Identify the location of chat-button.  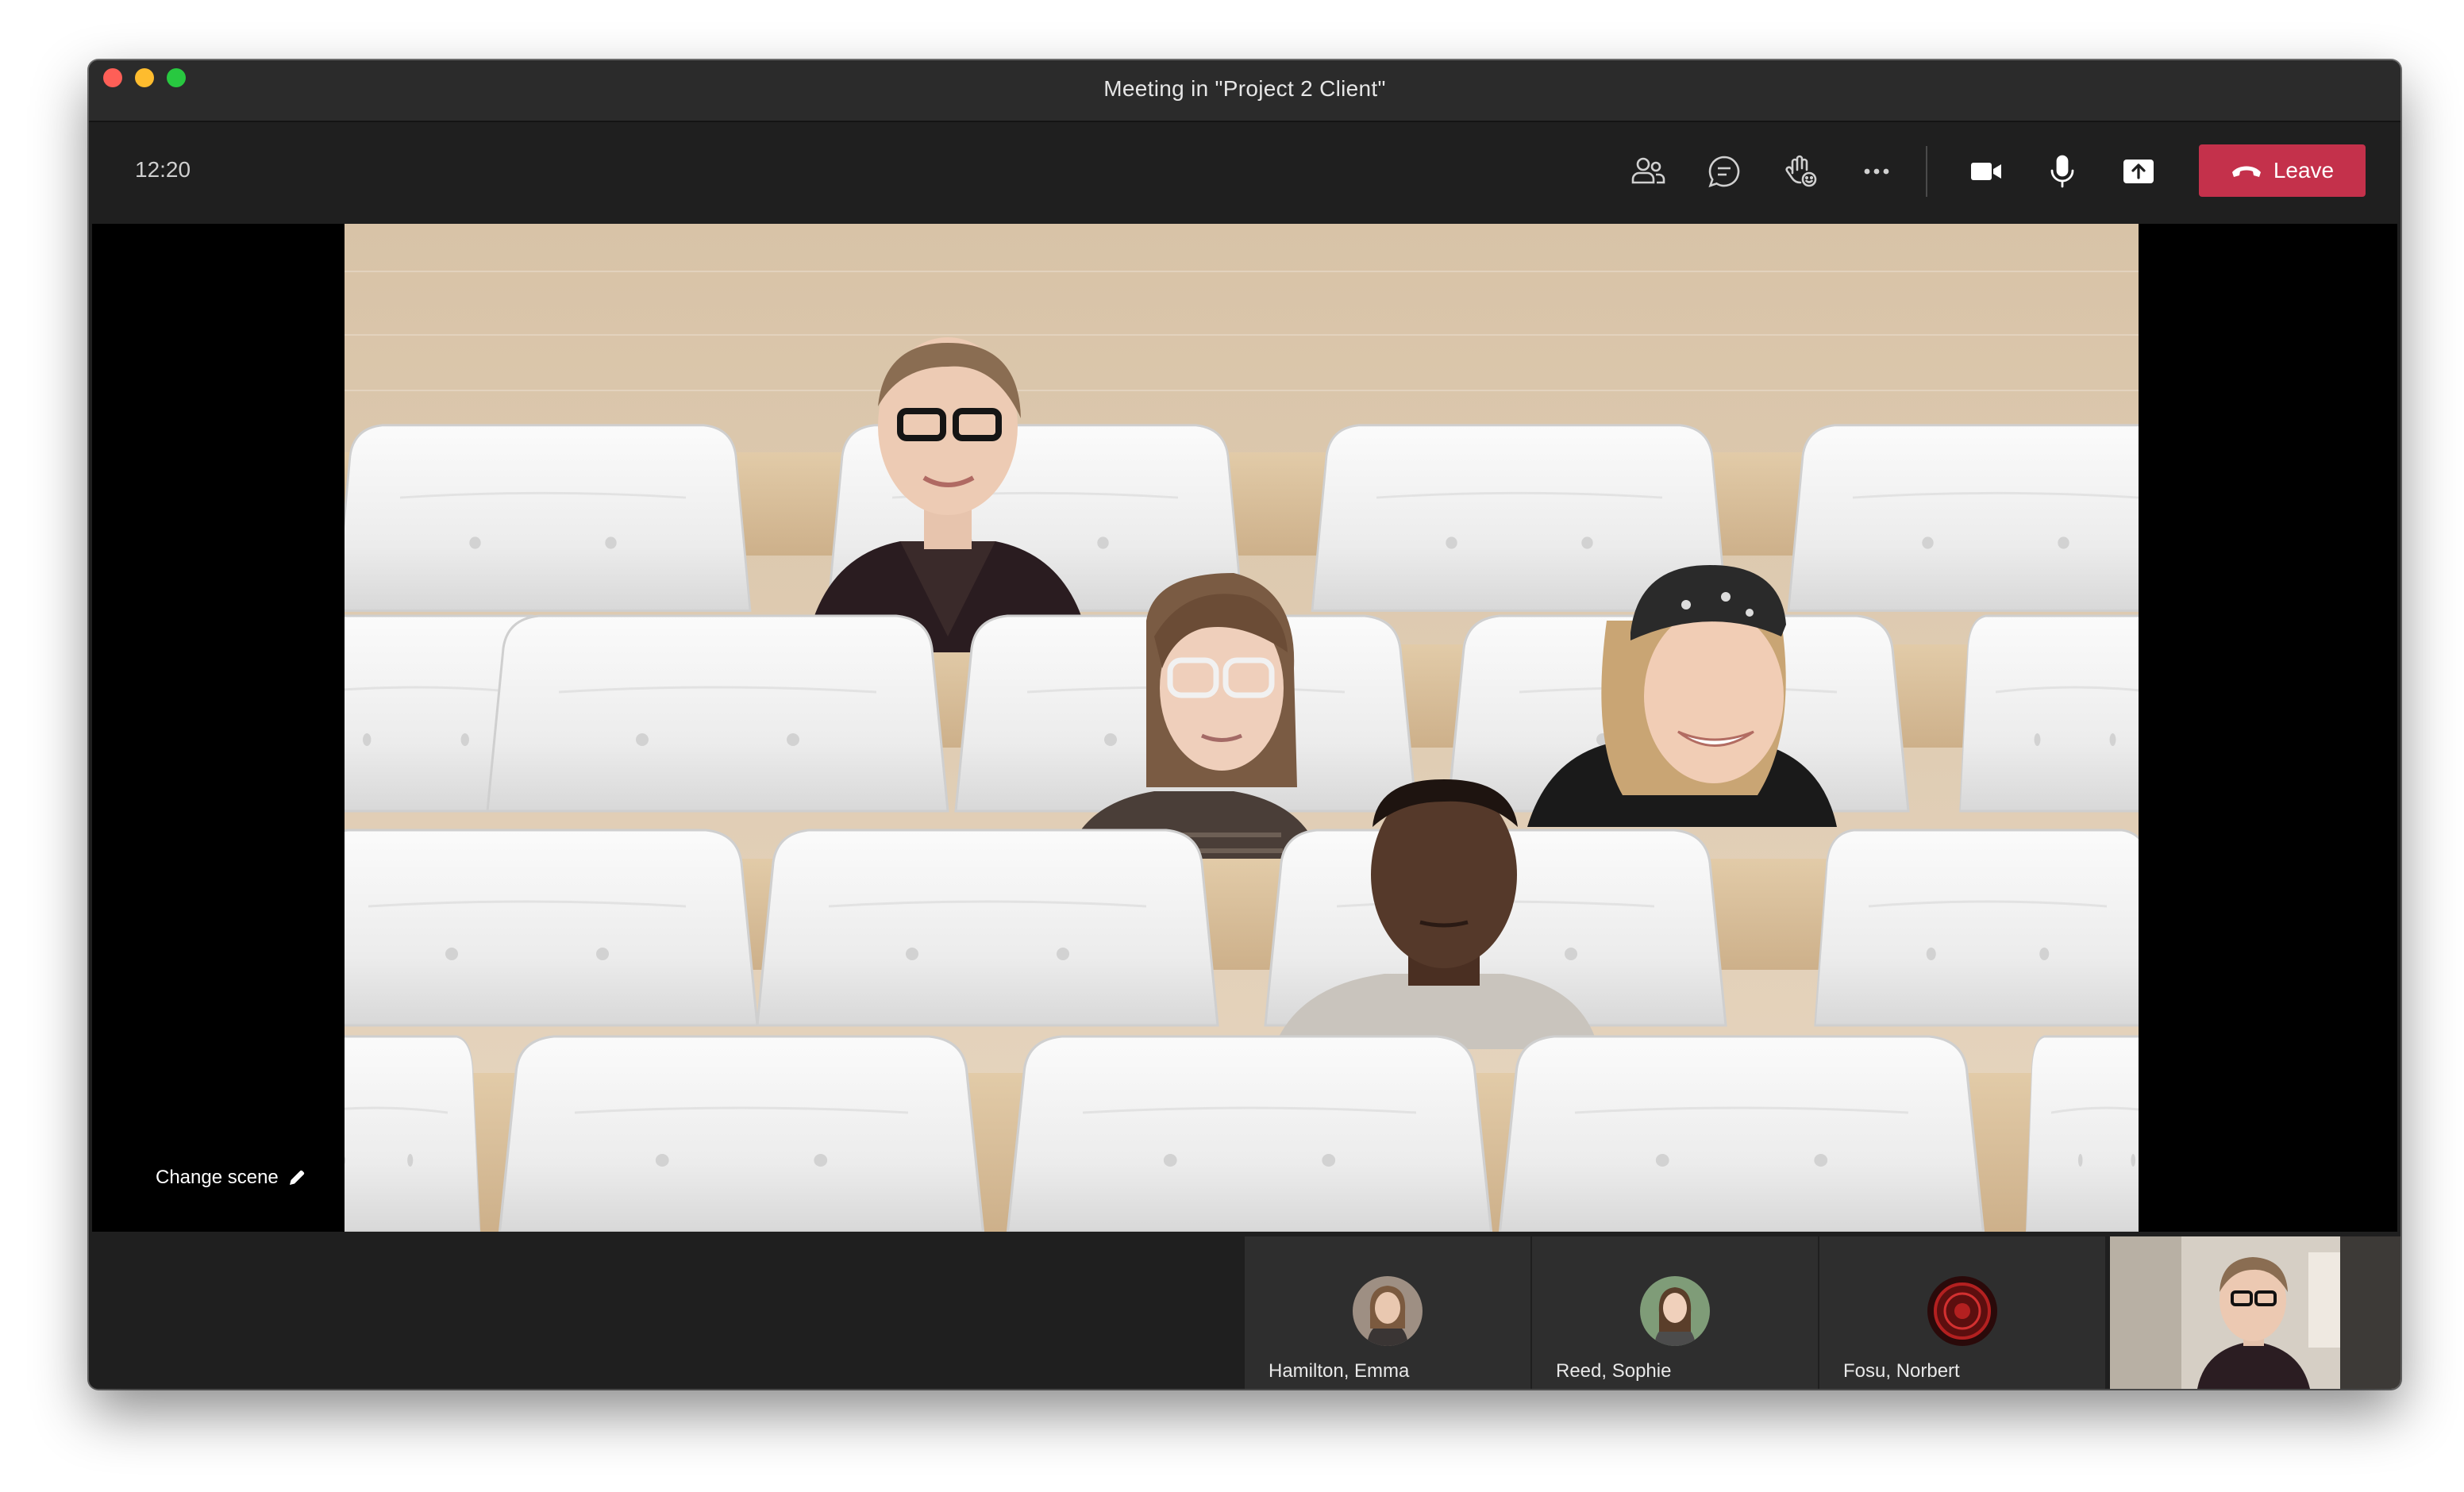
(1725, 171).